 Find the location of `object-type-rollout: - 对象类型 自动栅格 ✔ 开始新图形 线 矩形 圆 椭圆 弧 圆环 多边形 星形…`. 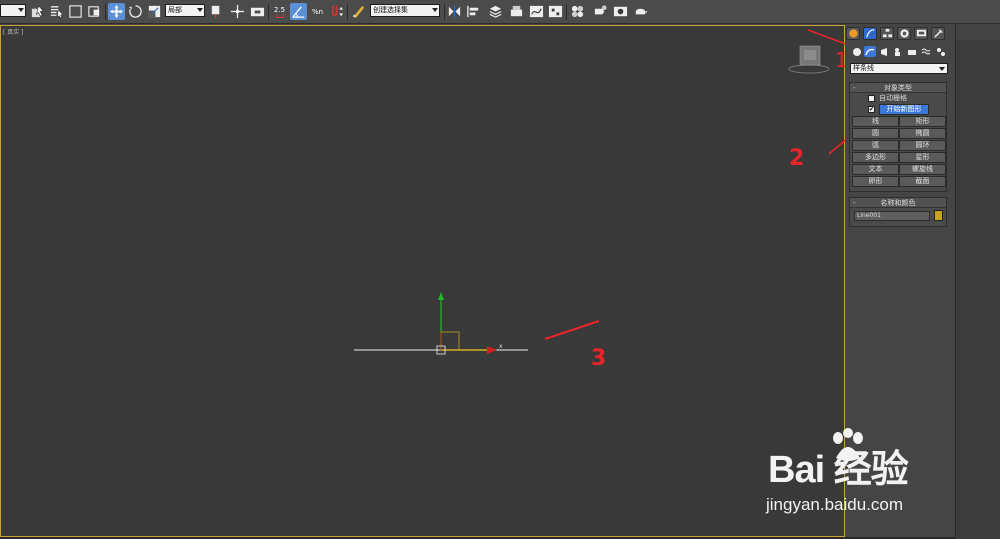

object-type-rollout: - 对象类型 自动栅格 ✔ 开始新图形 线 矩形 圆 椭圆 弧 圆环 多边形 星形… is located at coordinates (898, 137).